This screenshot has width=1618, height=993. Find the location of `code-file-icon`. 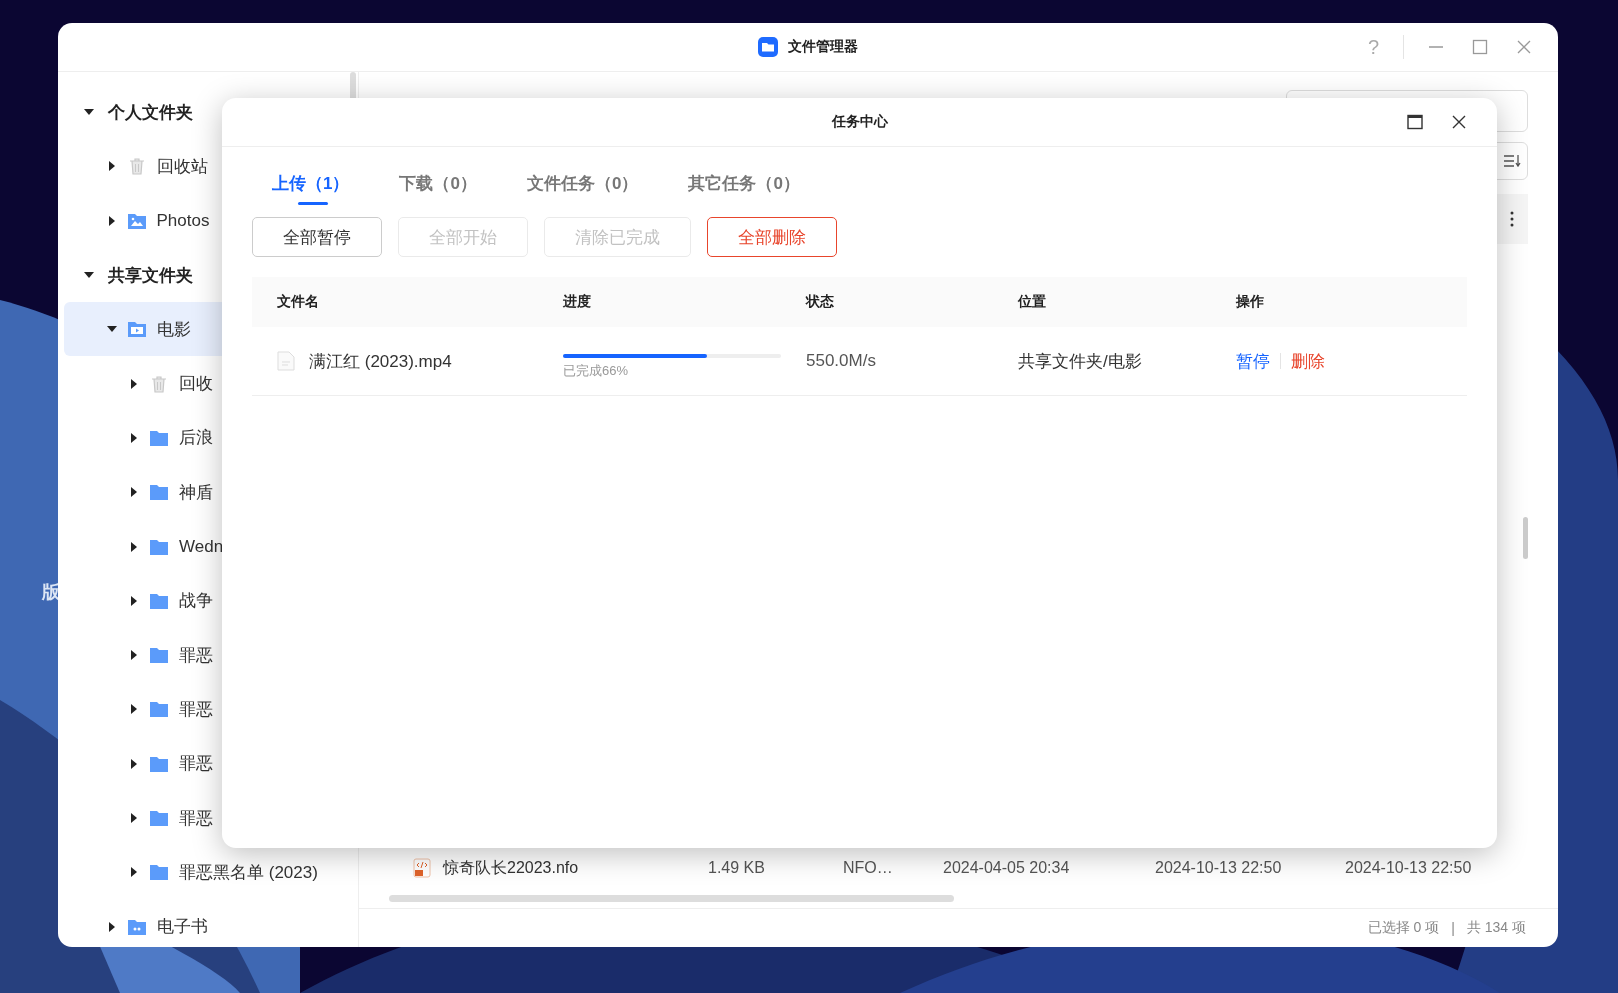

code-file-icon is located at coordinates (422, 868).